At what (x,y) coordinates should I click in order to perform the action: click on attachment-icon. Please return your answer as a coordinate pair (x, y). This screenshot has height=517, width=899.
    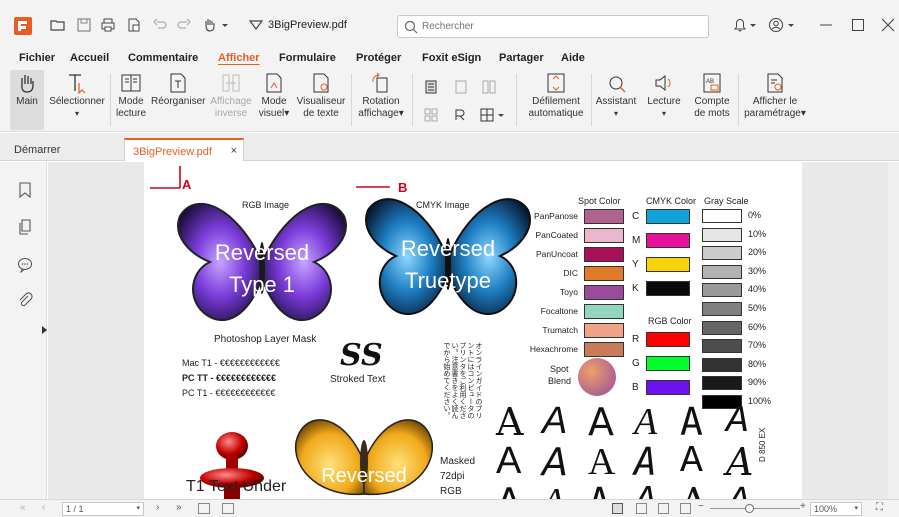
    Looking at the image, I should click on (25, 300).